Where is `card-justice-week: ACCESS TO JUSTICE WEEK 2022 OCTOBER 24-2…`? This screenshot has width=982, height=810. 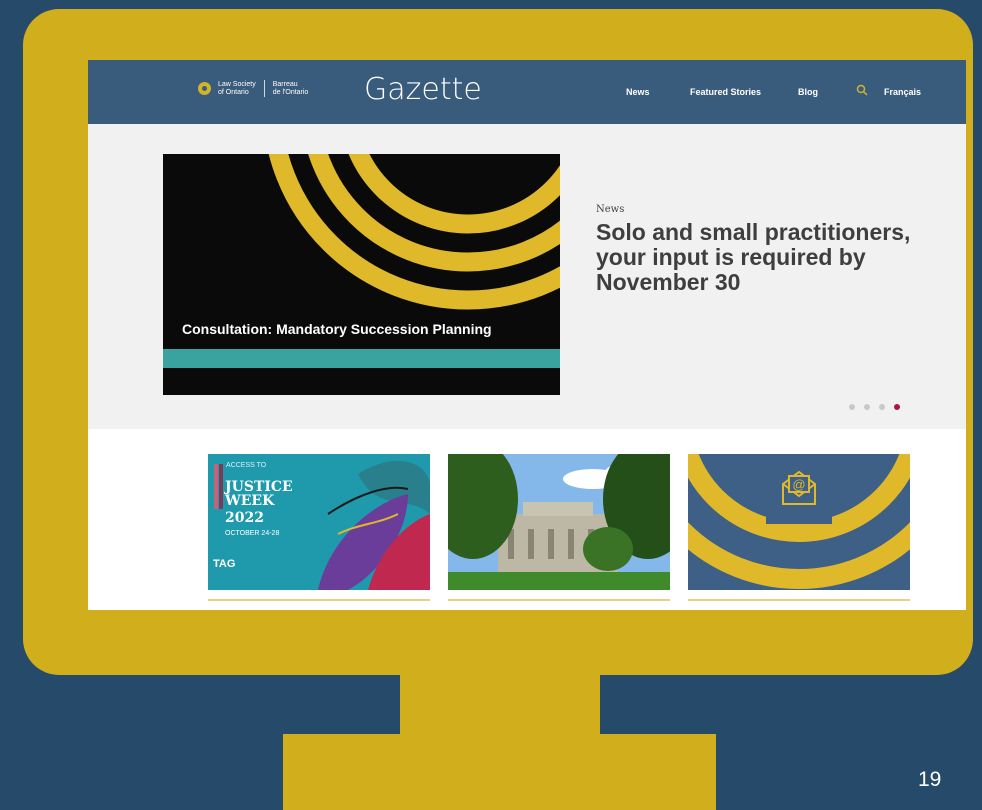
card-justice-week: ACCESS TO JUSTICE WEEK 2022 OCTOBER 24-2… is located at coordinates (319, 522).